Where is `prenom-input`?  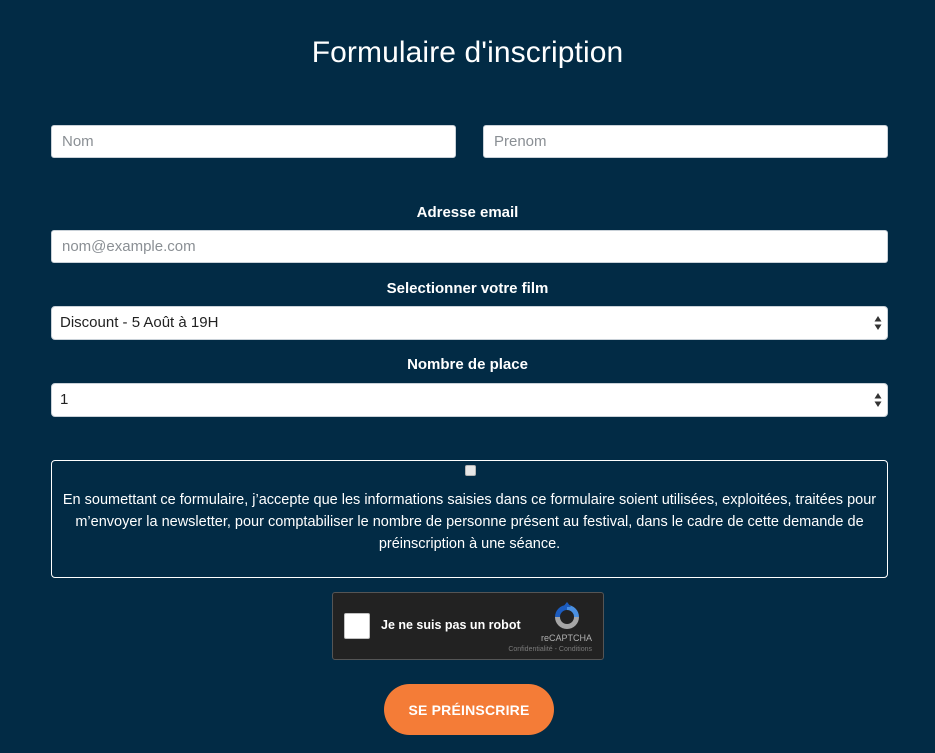 prenom-input is located at coordinates (685, 141).